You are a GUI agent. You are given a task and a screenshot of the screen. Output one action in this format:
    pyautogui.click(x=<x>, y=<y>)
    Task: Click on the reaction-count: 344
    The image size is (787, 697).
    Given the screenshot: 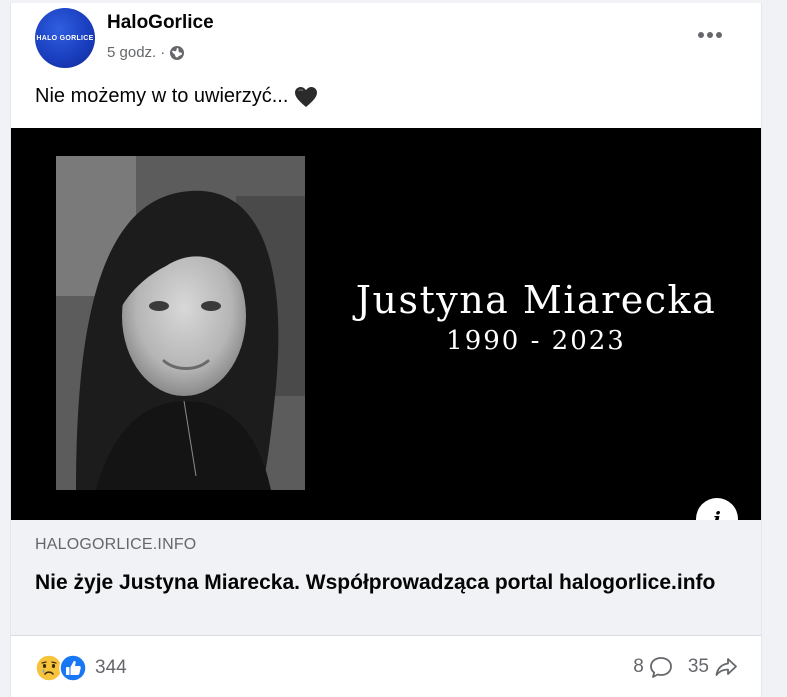 What is the action you would take?
    pyautogui.click(x=111, y=667)
    